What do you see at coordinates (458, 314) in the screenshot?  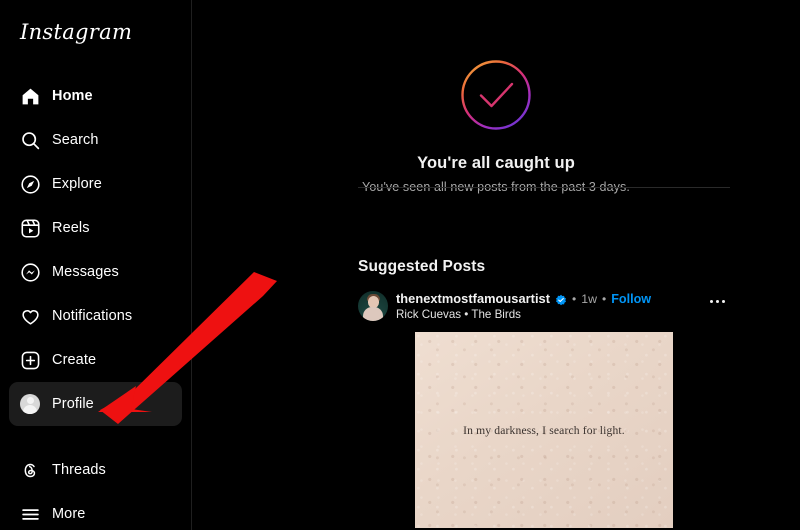 I see `post-subtitle: Rick Cuevas • The Birds` at bounding box center [458, 314].